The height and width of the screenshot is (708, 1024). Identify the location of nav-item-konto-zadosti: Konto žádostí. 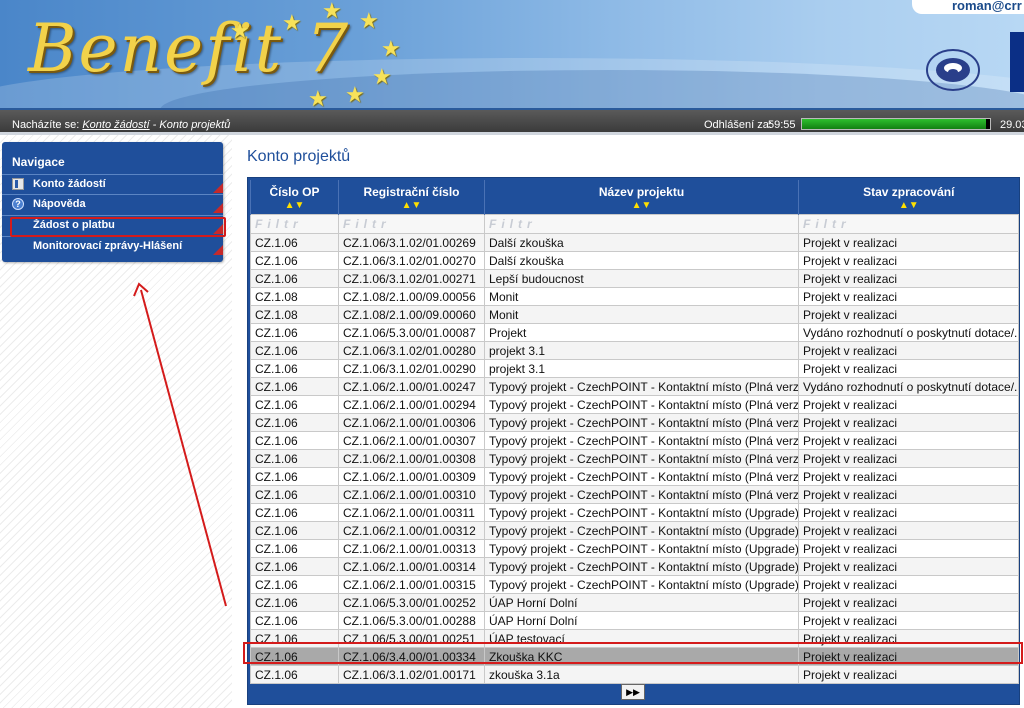
(112, 183).